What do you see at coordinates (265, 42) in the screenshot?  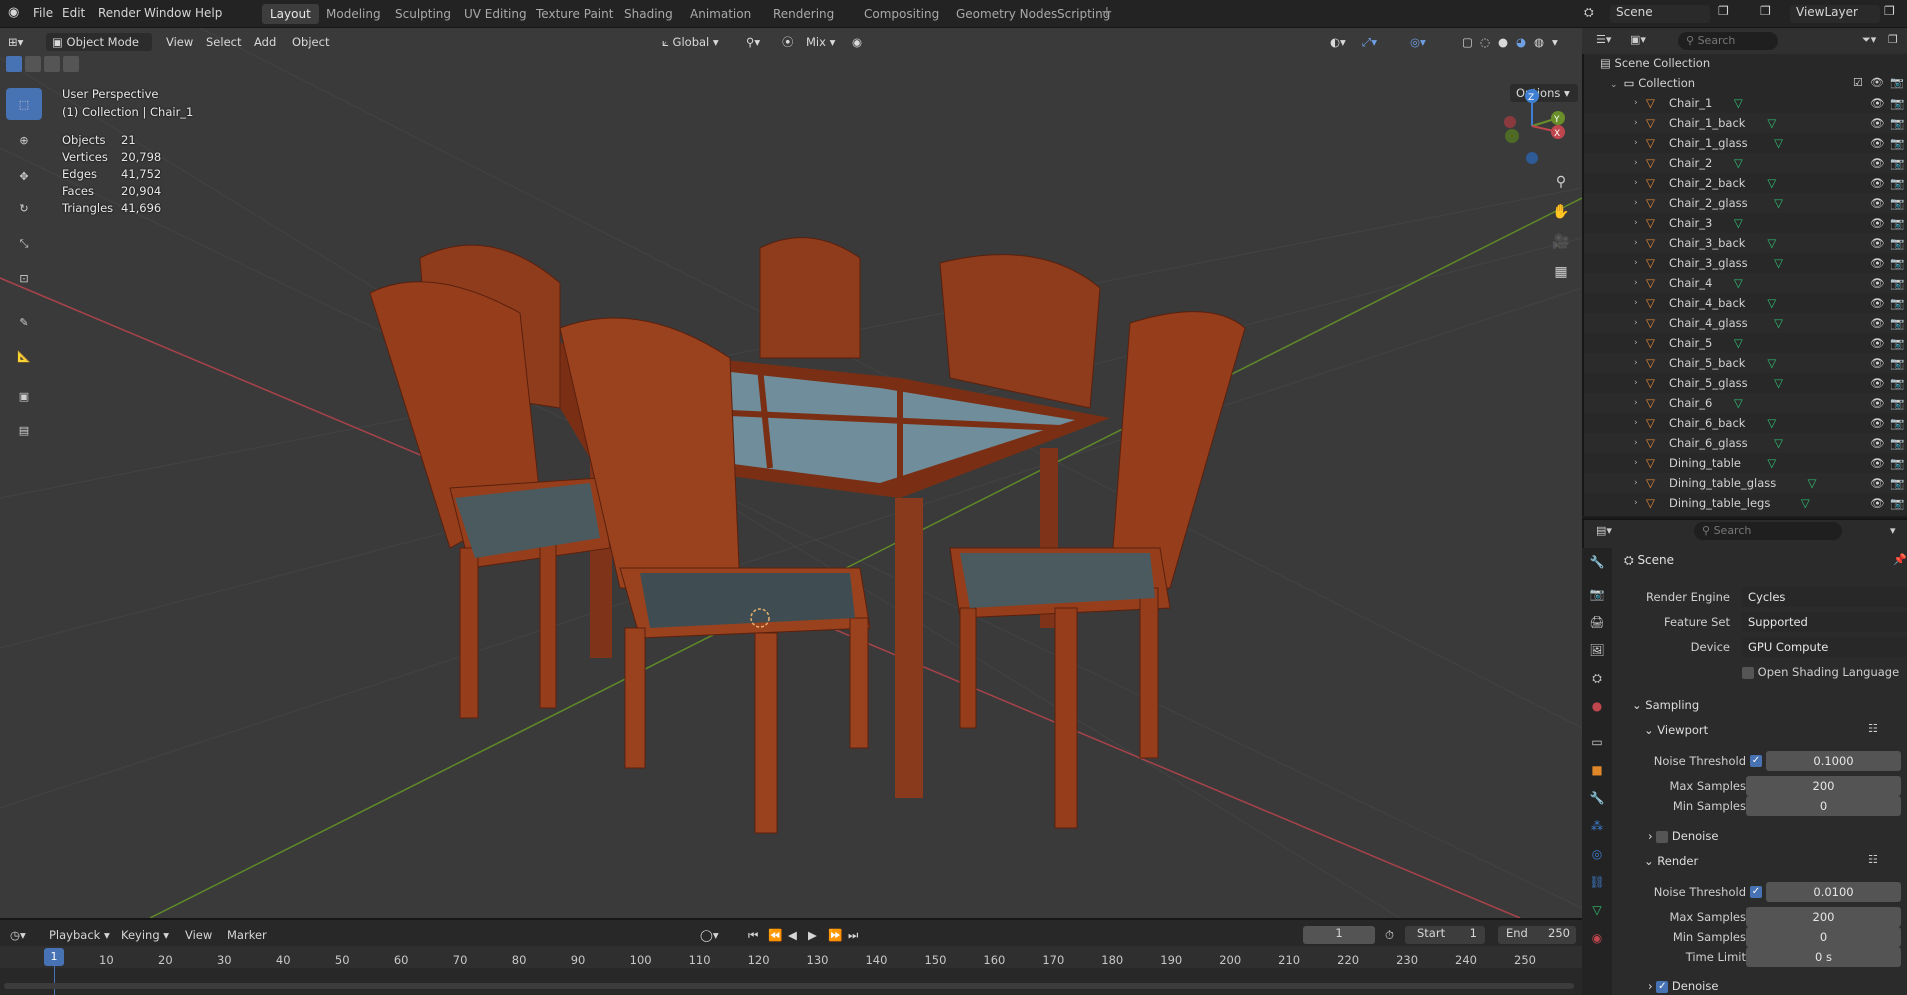 I see `menu-add: Add` at bounding box center [265, 42].